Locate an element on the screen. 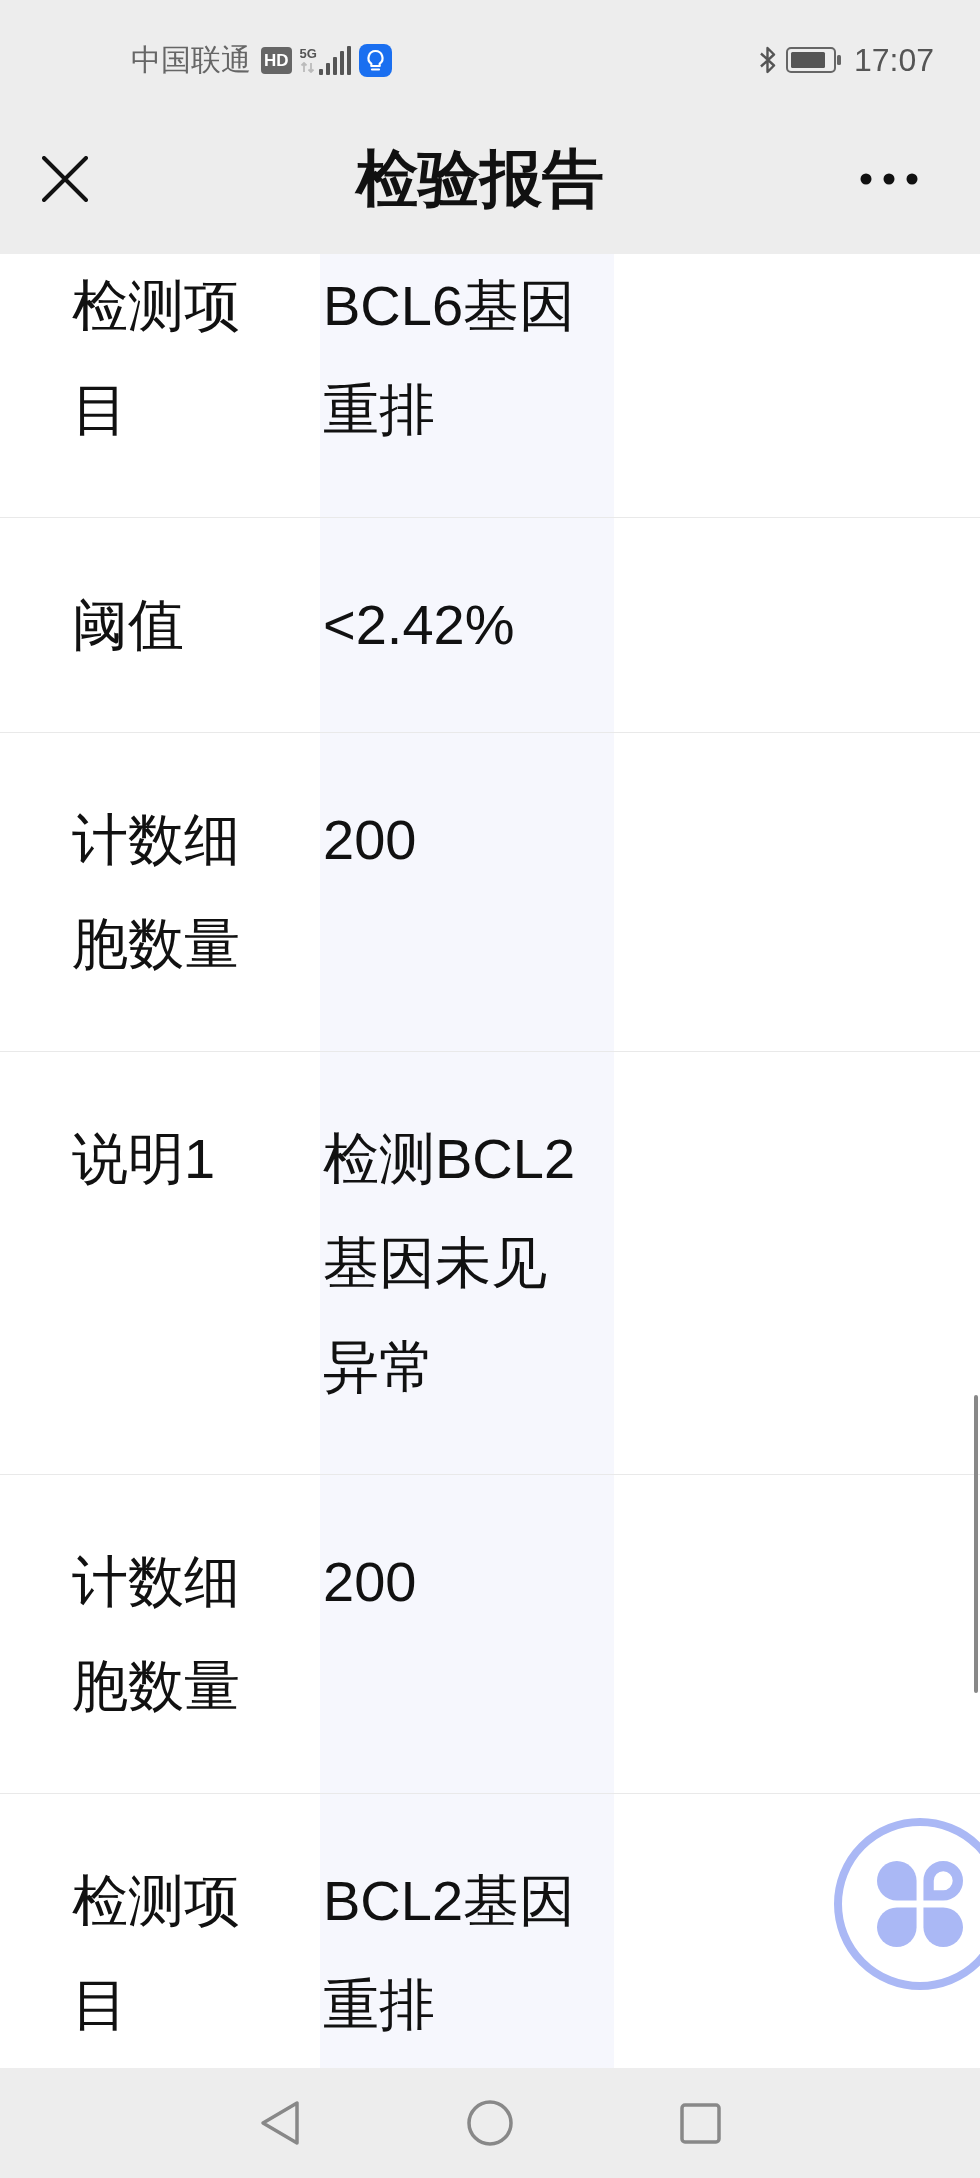 The image size is (980, 2178). signal-icon is located at coordinates (334, 60).